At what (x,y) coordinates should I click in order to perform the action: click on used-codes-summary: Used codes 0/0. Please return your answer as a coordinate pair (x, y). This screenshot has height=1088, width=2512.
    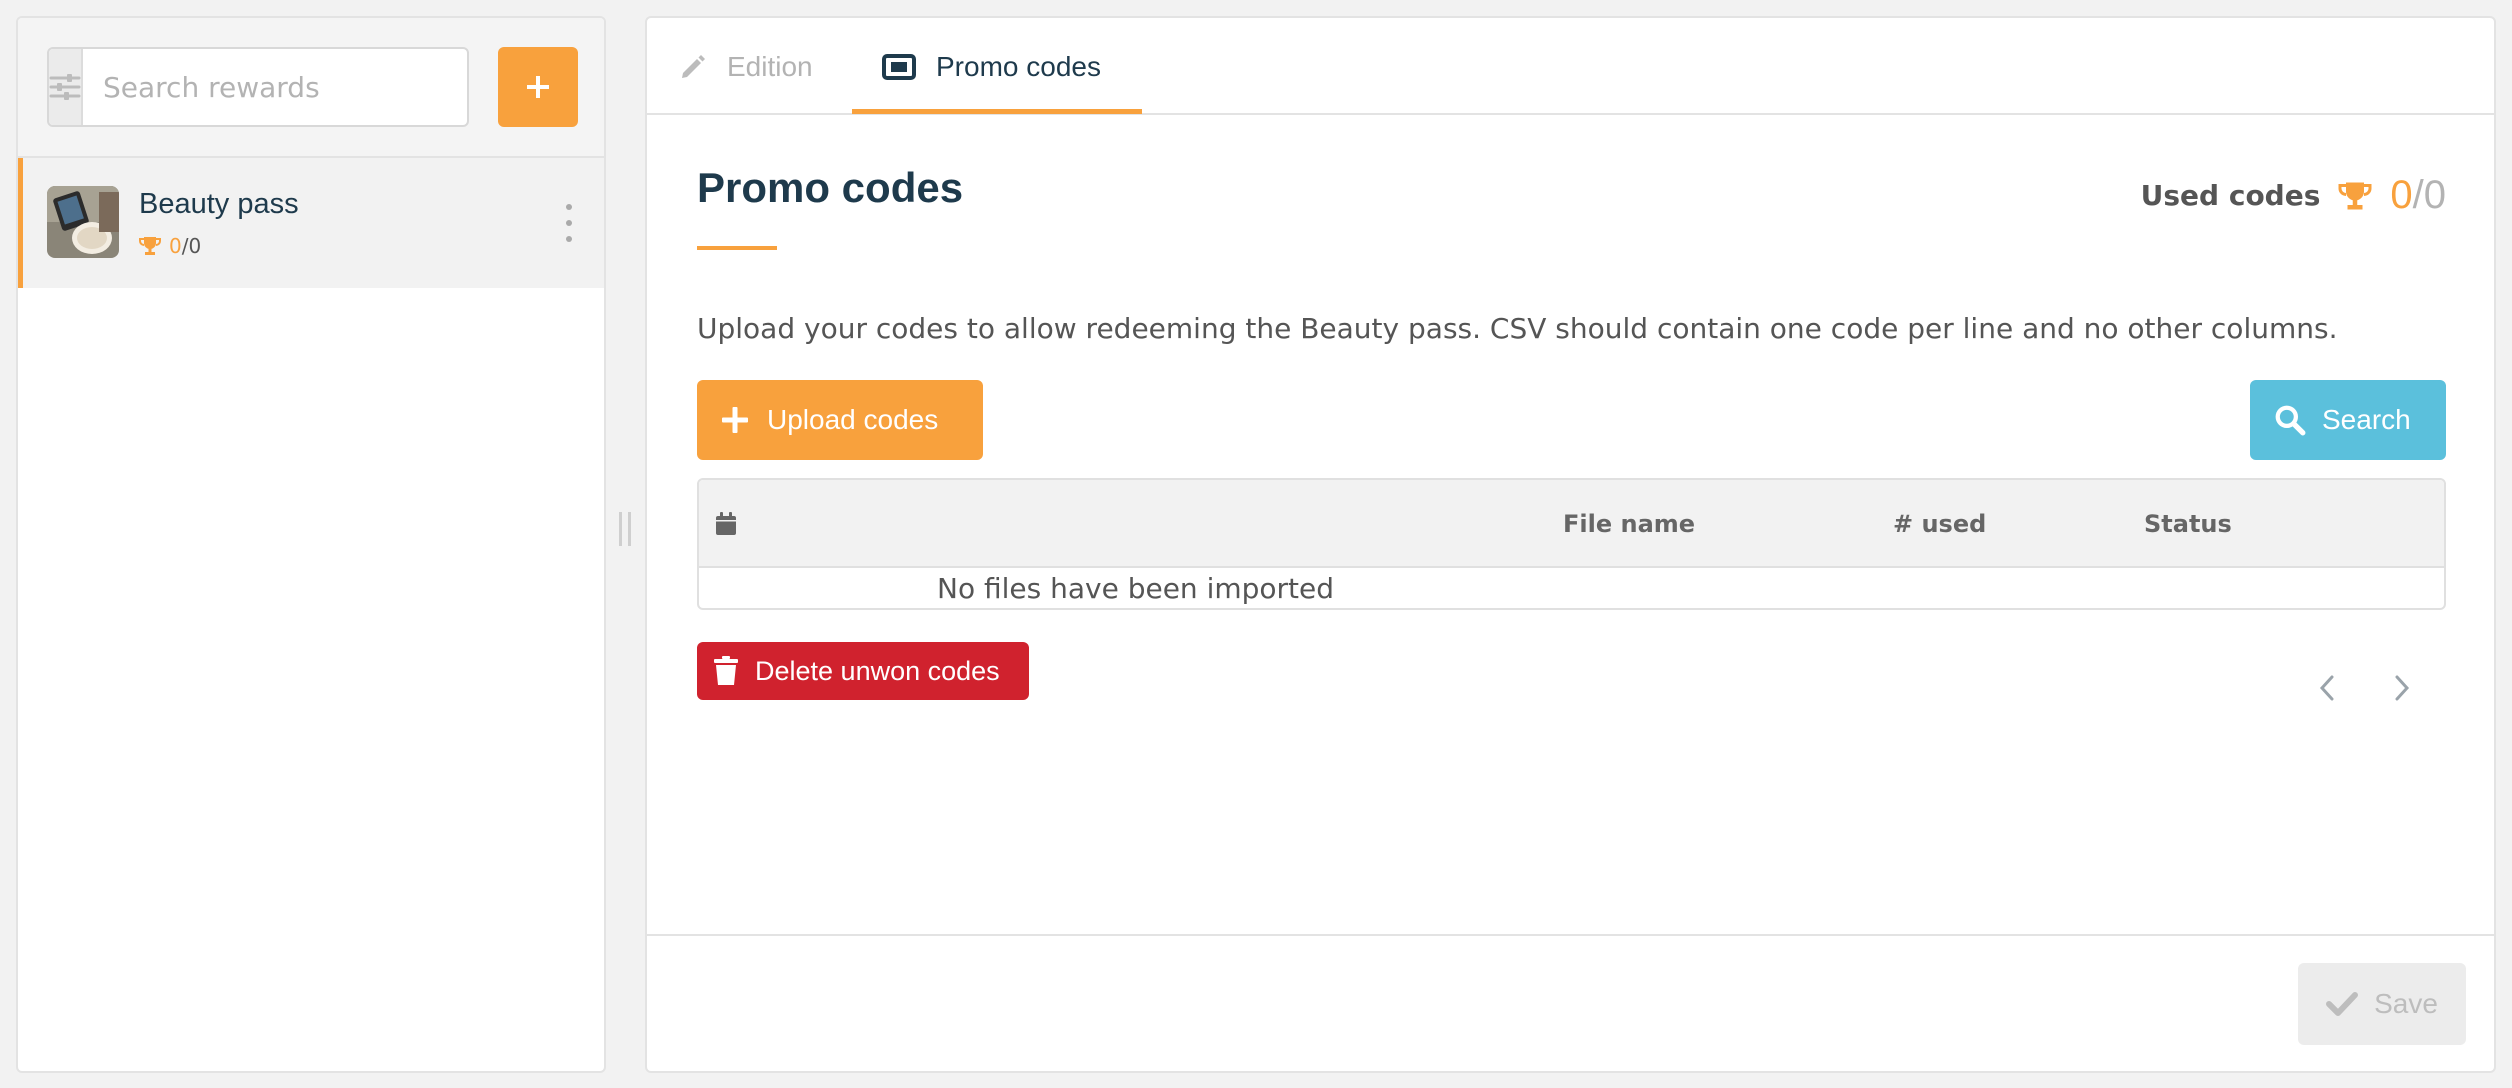
    Looking at the image, I should click on (2293, 195).